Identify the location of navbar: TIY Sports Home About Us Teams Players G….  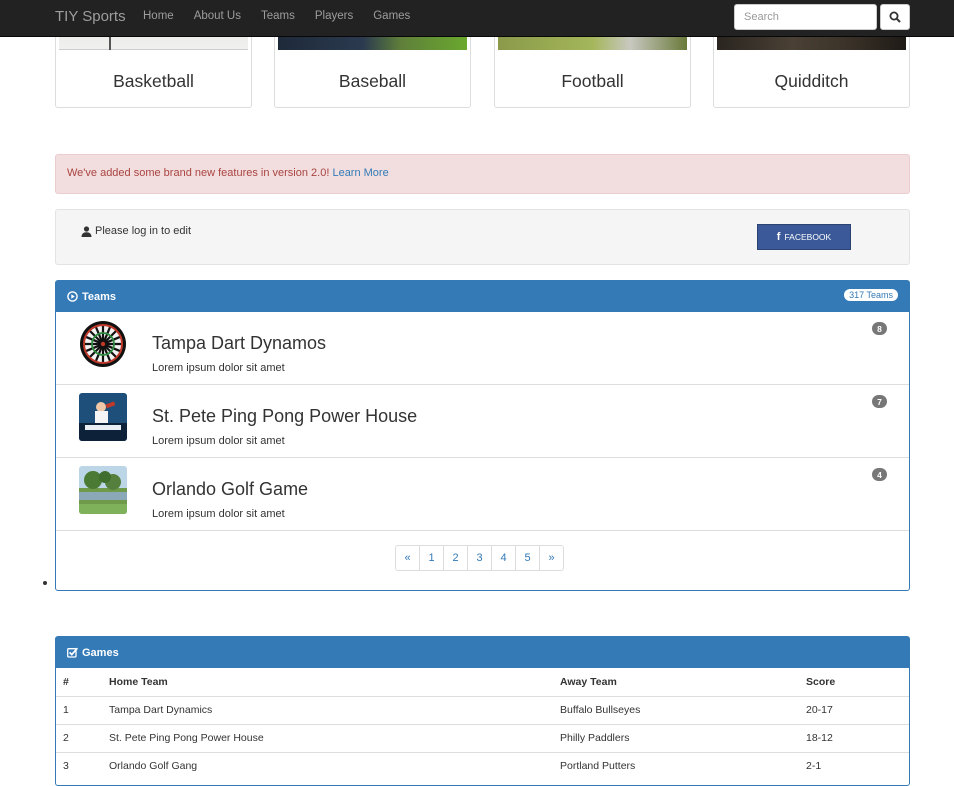
(477, 18).